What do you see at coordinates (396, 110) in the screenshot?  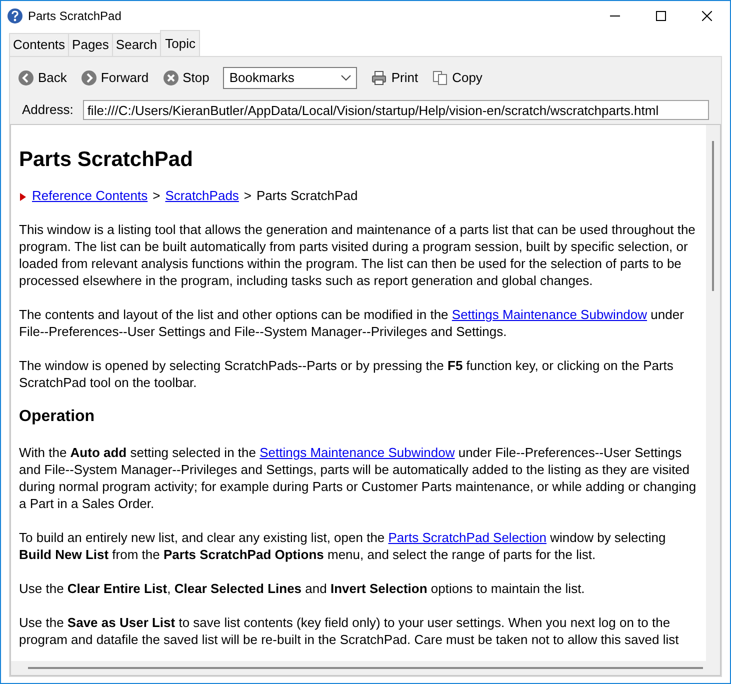 I see `address-field: file:///C:/Users/KieranButler/AppData/Local/Vision/startup/Help/vision-en/scratch/wscratchparts.html` at bounding box center [396, 110].